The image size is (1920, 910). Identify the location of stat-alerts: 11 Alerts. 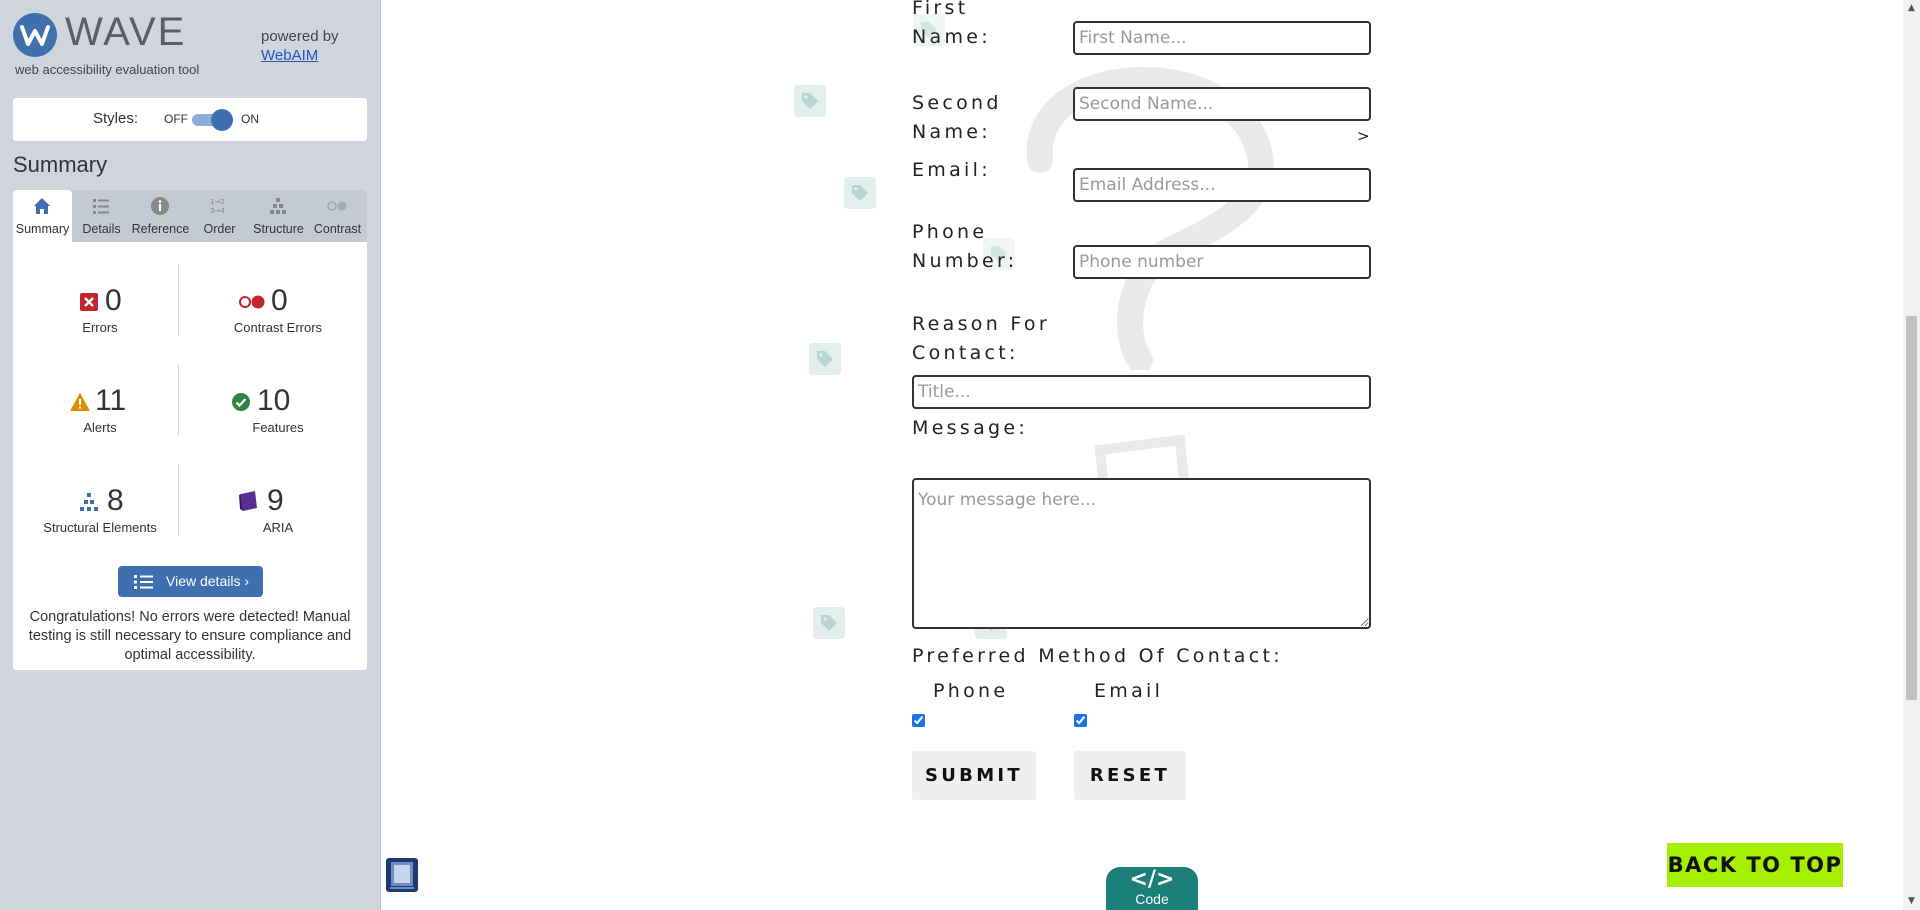
(100, 408).